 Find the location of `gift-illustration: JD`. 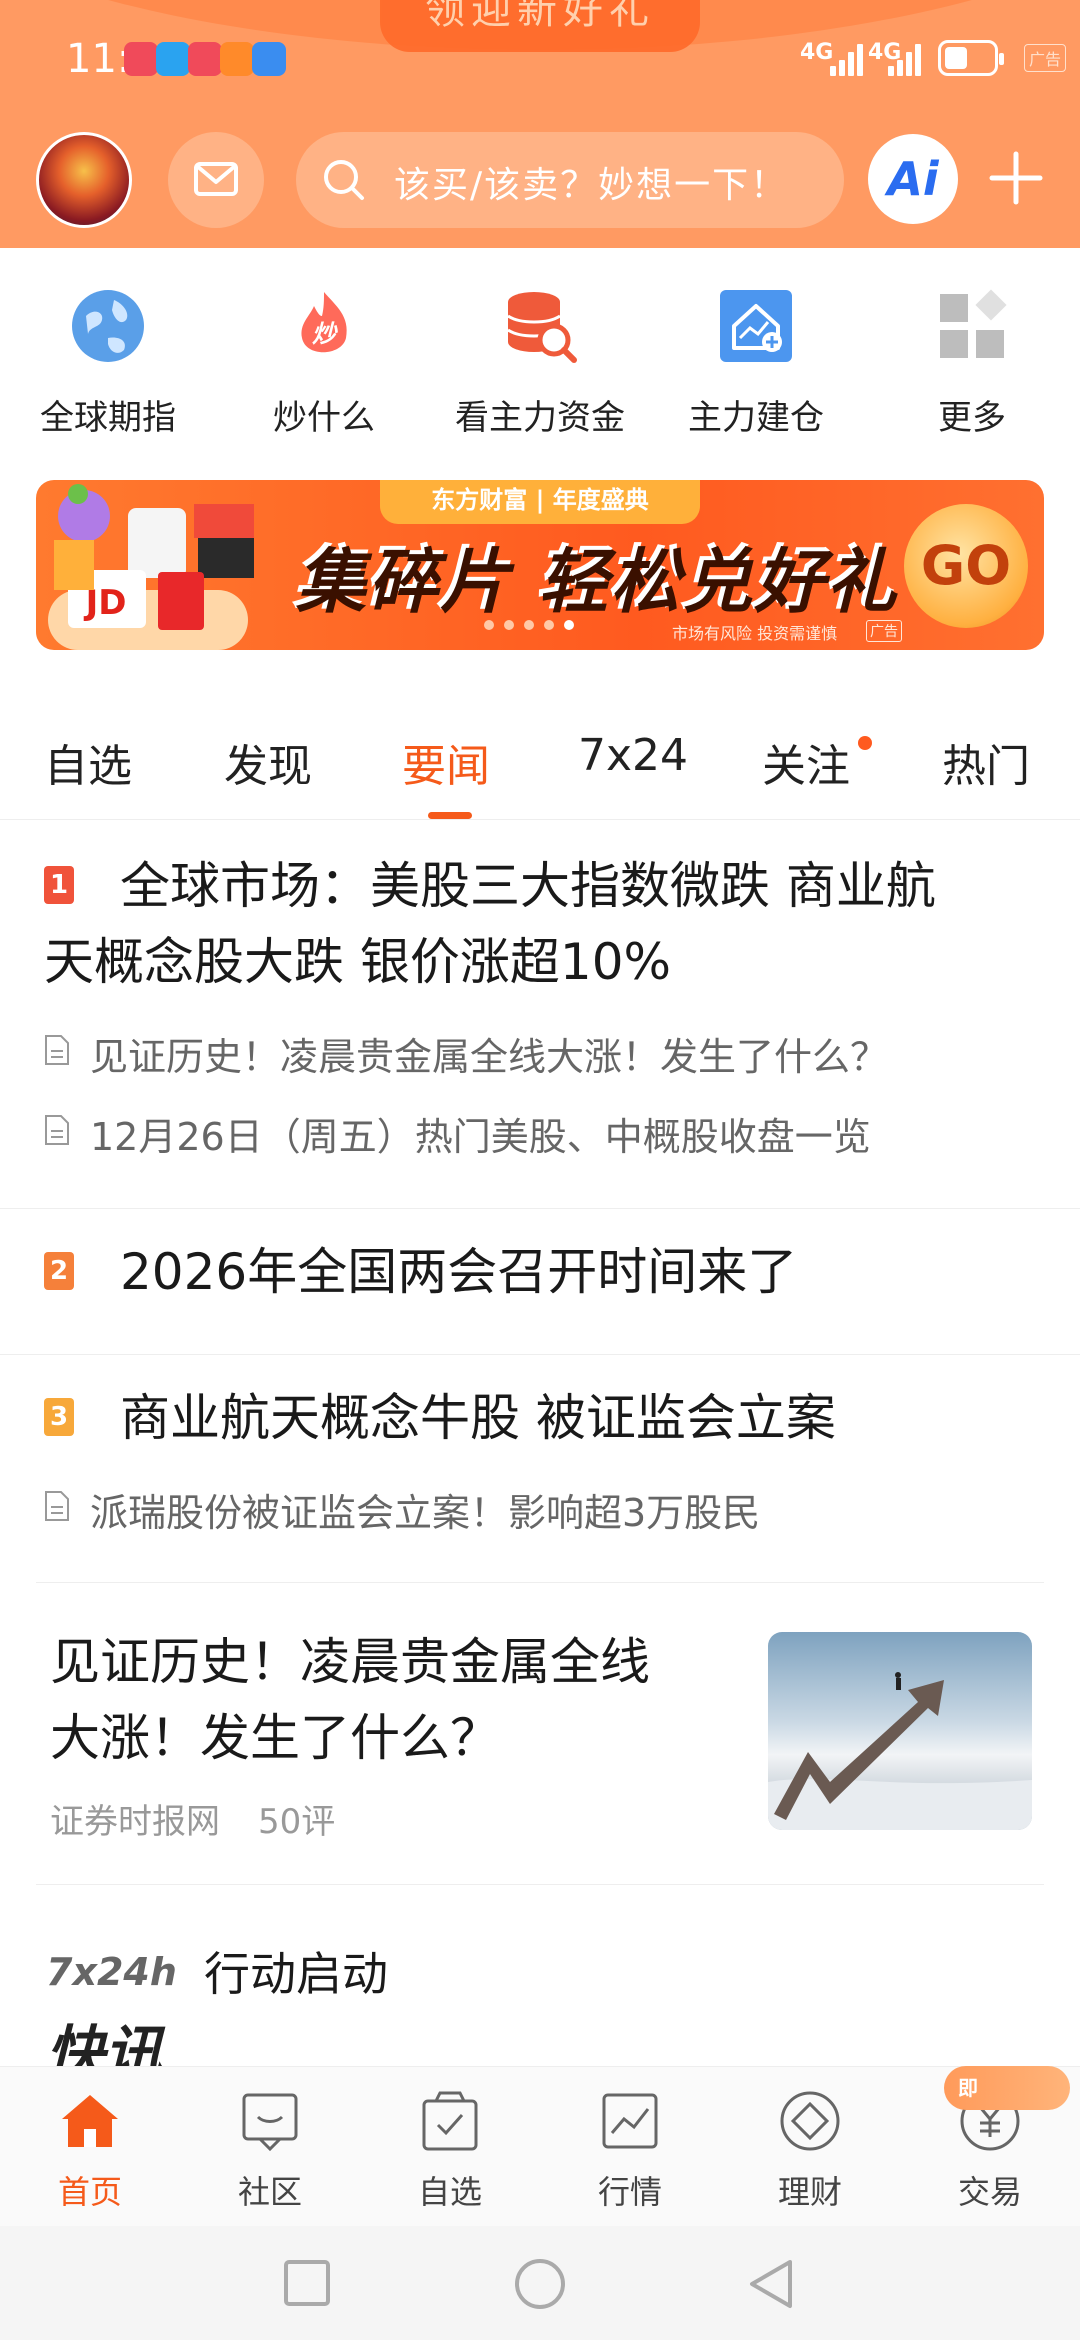

gift-illustration: JD is located at coordinates (151, 567).